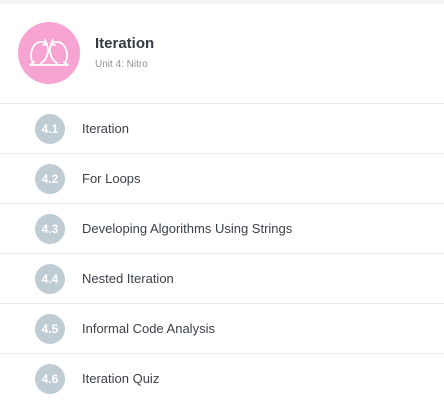 The width and height of the screenshot is (444, 403). Describe the element at coordinates (222, 179) in the screenshot. I see `lesson-item: 4.2 For Loops` at that location.